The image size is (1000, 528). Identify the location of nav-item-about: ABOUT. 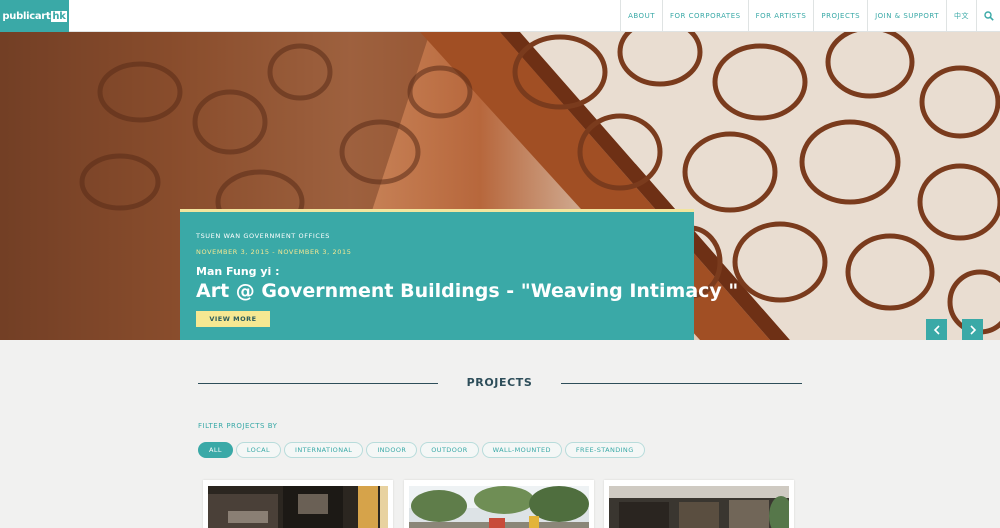
(641, 16).